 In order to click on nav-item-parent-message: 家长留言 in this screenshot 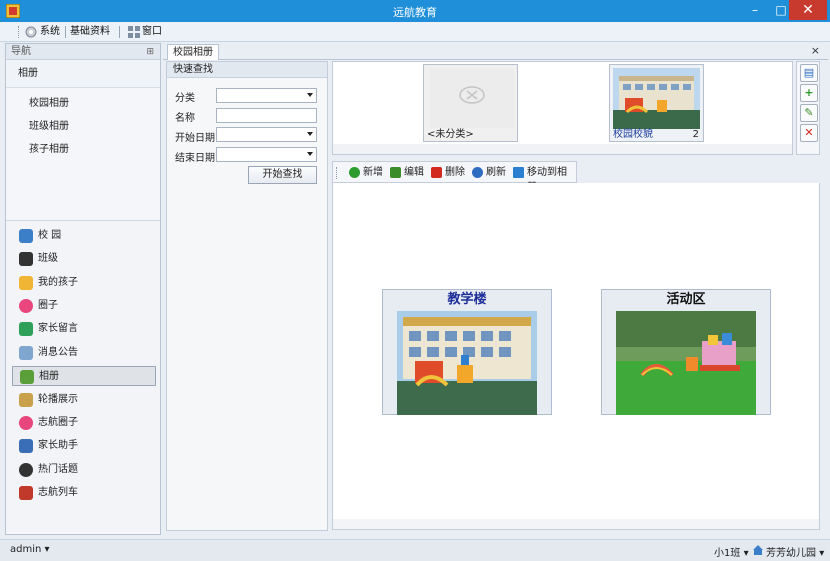, I will do `click(84, 329)`.